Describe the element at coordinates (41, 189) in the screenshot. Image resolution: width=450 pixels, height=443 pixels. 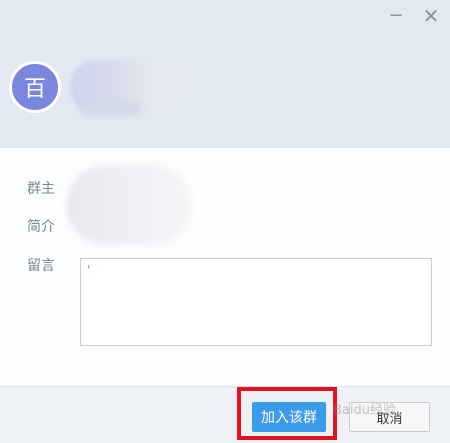
I see `owner-label: 群主` at that location.